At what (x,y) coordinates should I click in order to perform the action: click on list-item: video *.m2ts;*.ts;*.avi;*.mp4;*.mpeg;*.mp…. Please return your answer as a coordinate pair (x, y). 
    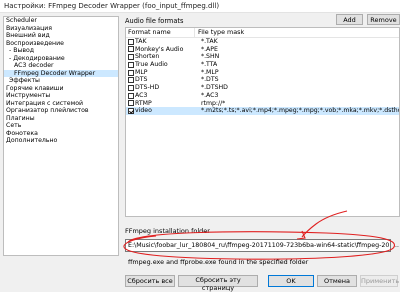
    Looking at the image, I should click on (262, 111).